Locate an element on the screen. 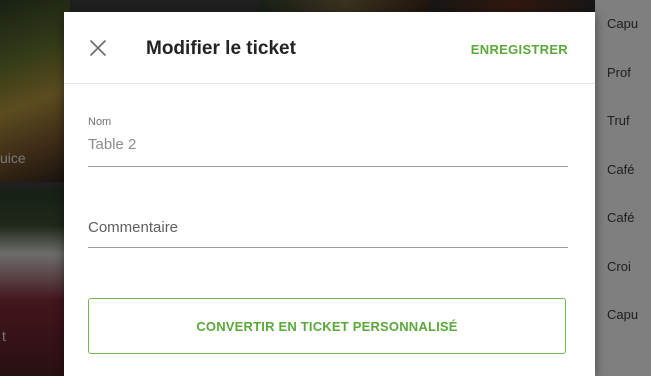  dialog-title: Modifier le ticket is located at coordinates (221, 48).